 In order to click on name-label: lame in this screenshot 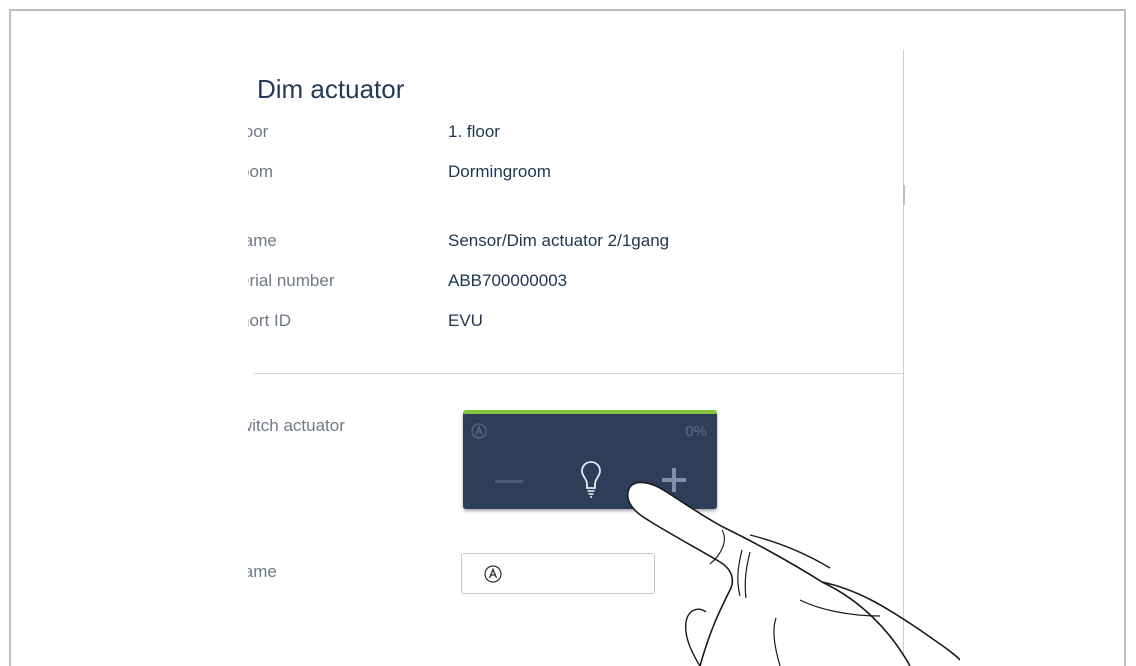, I will do `click(262, 571)`.